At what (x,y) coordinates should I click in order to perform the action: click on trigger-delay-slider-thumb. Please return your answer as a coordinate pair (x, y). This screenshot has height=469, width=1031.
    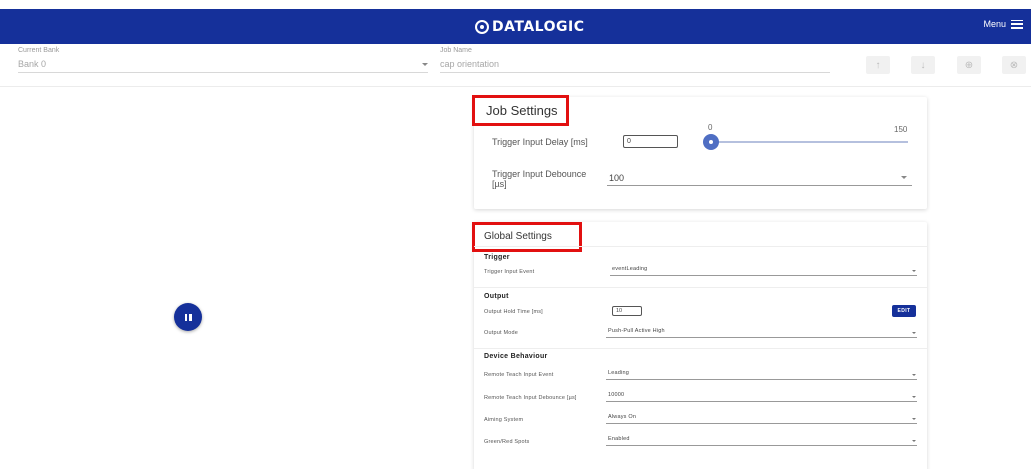
    Looking at the image, I should click on (711, 142).